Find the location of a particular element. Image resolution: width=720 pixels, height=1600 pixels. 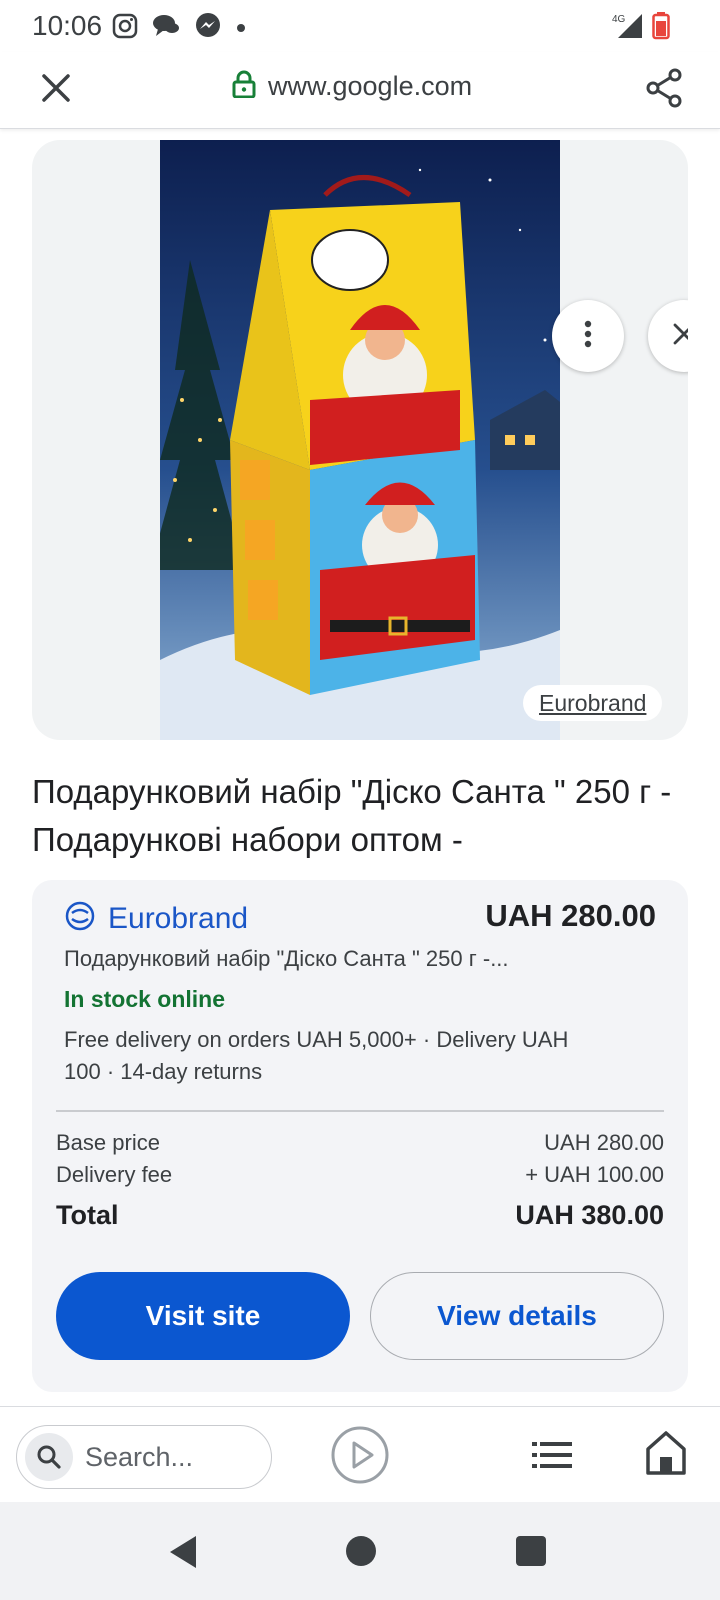

visit-site-button: Visit site is located at coordinates (203, 1316).